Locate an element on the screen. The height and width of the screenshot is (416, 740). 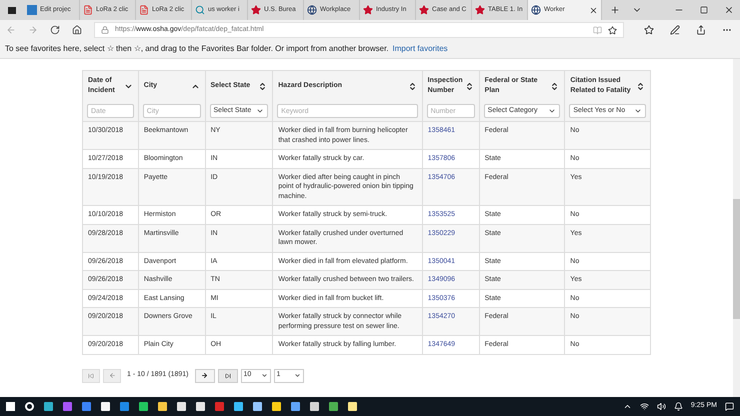
new-tab-icon is located at coordinates (615, 10).